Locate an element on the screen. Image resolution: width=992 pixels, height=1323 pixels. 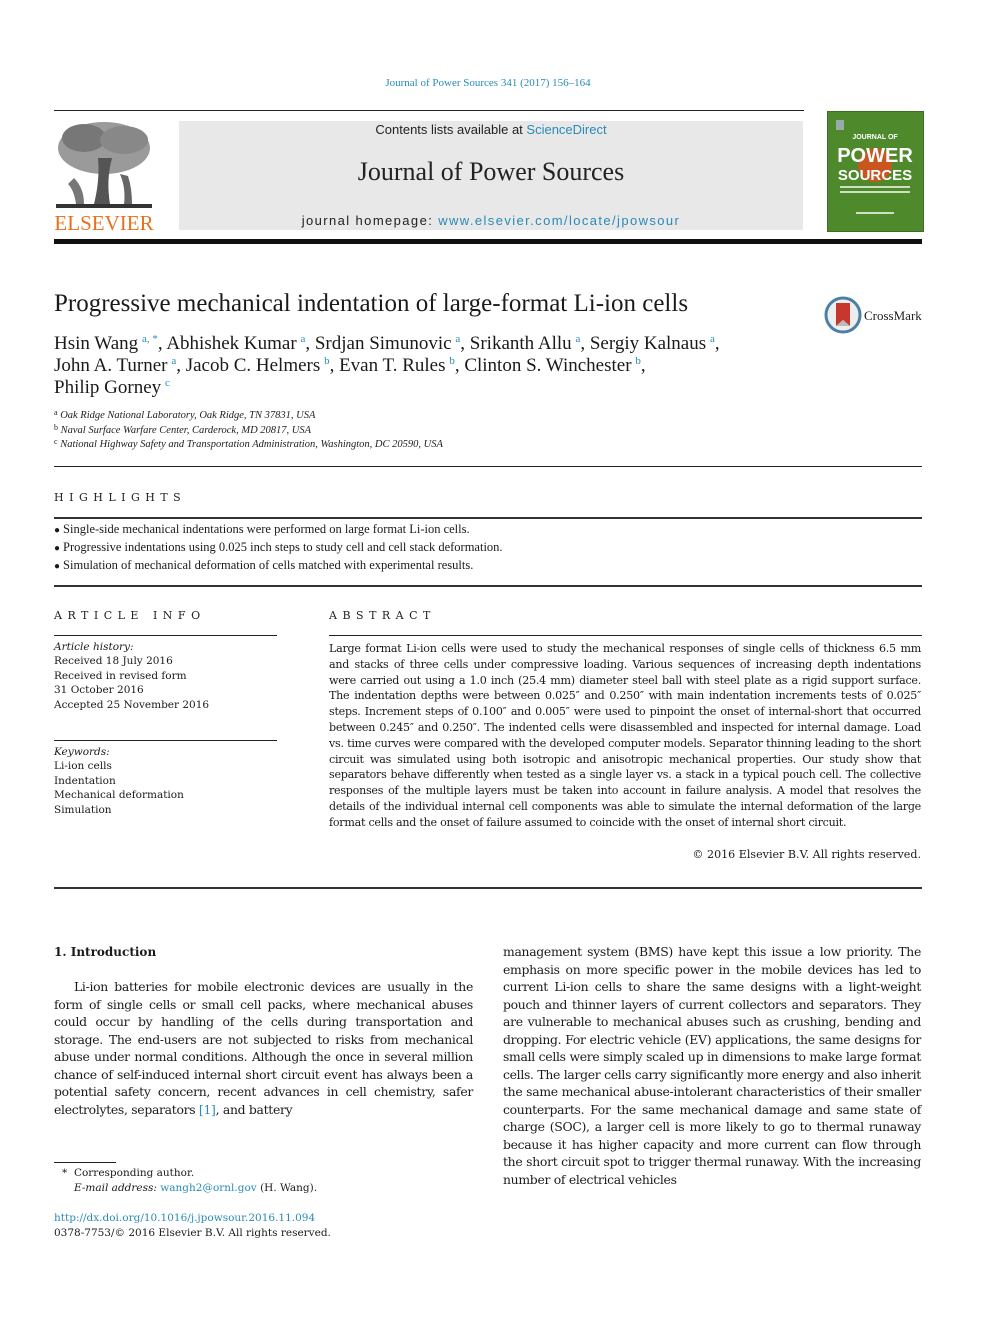
homepage-link: www.elsevier.com/locate/jpowsour is located at coordinates (559, 220).